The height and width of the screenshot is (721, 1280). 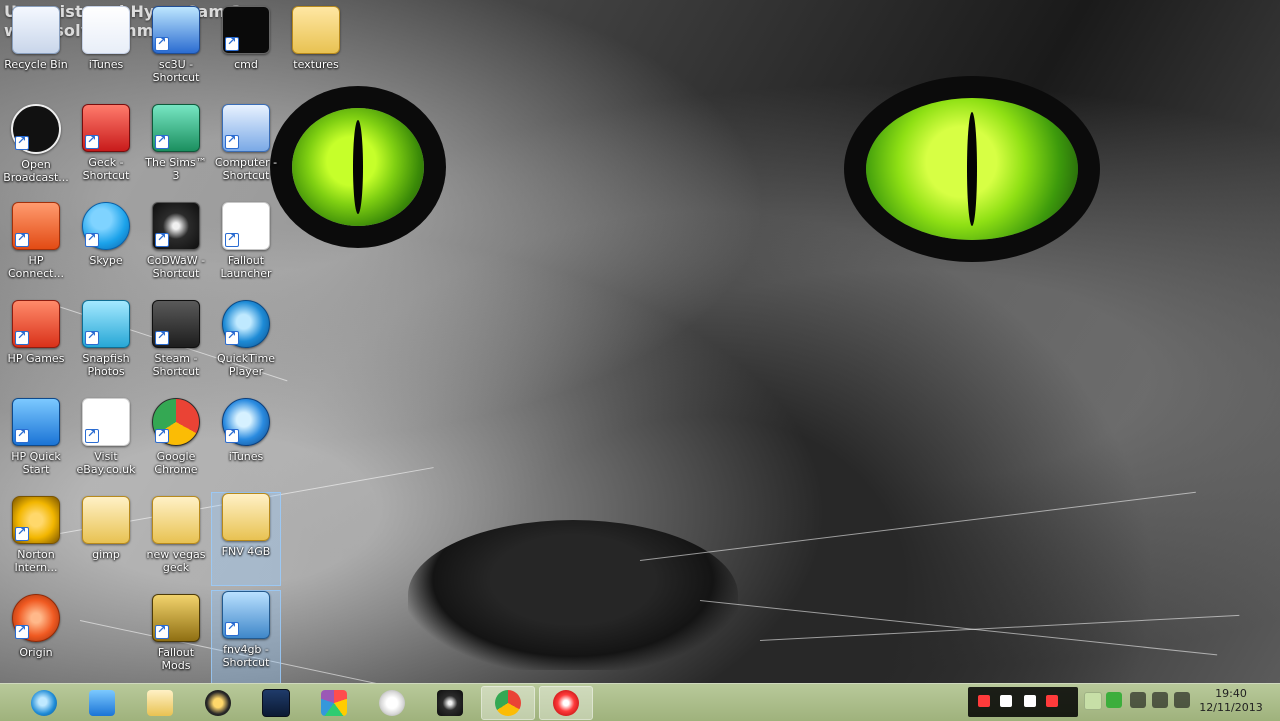 What do you see at coordinates (1052, 701) in the screenshot?
I see `close-button` at bounding box center [1052, 701].